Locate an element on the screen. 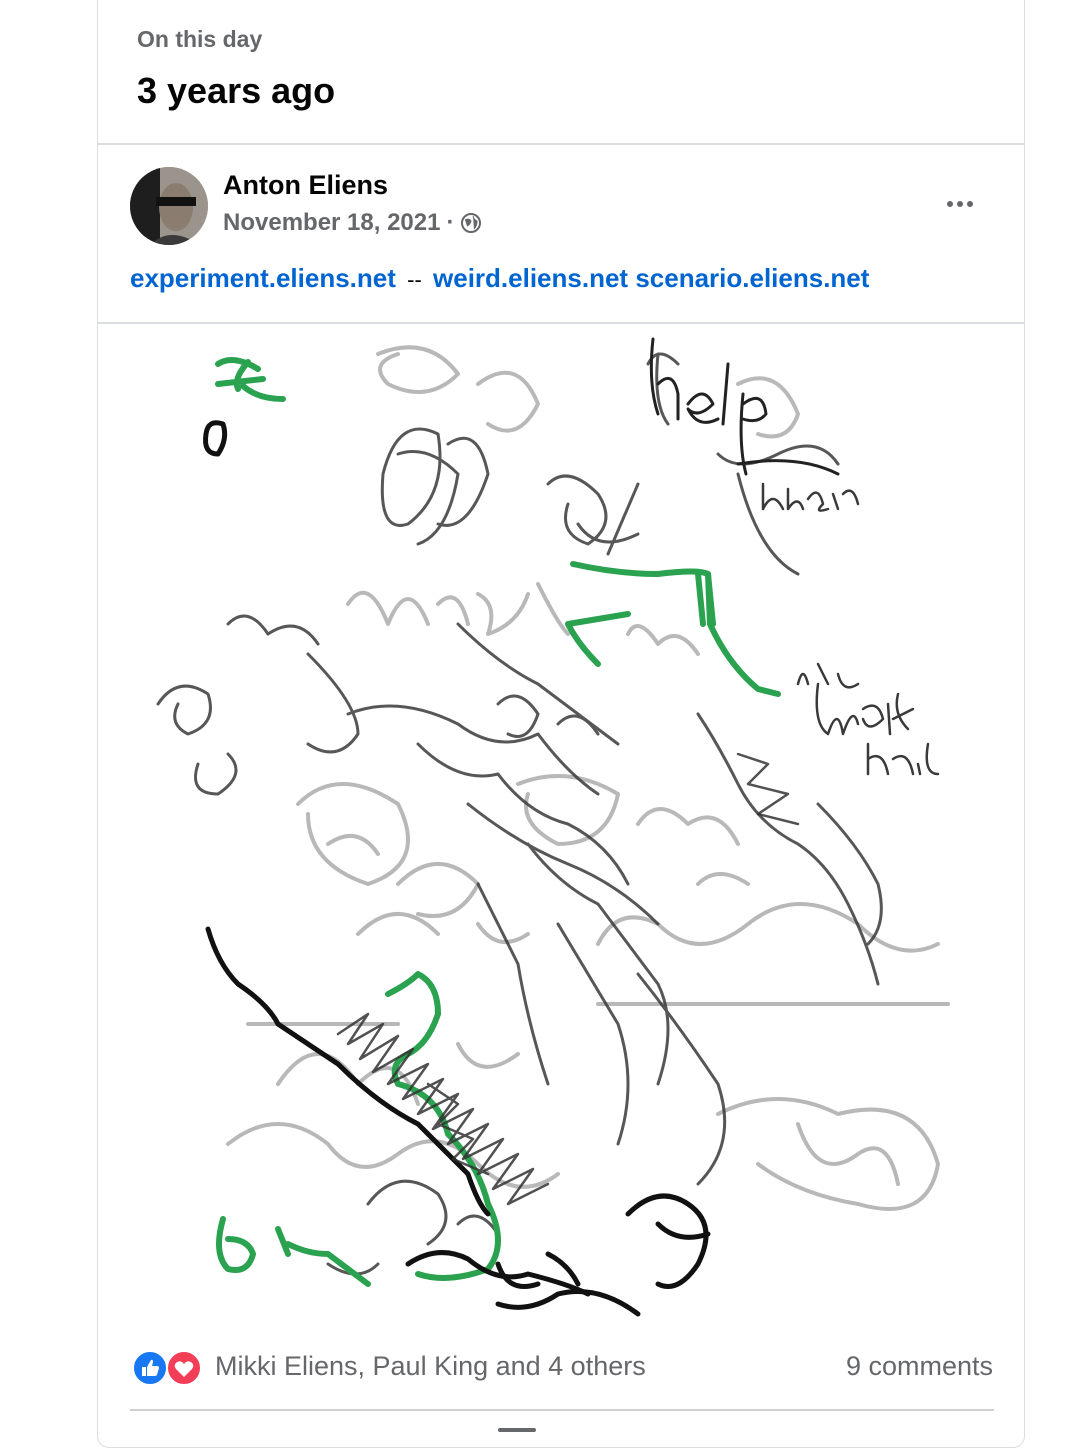 Image resolution: width=1082 pixels, height=1448 pixels. post-meta: November 18, 2021 · is located at coordinates (352, 223).